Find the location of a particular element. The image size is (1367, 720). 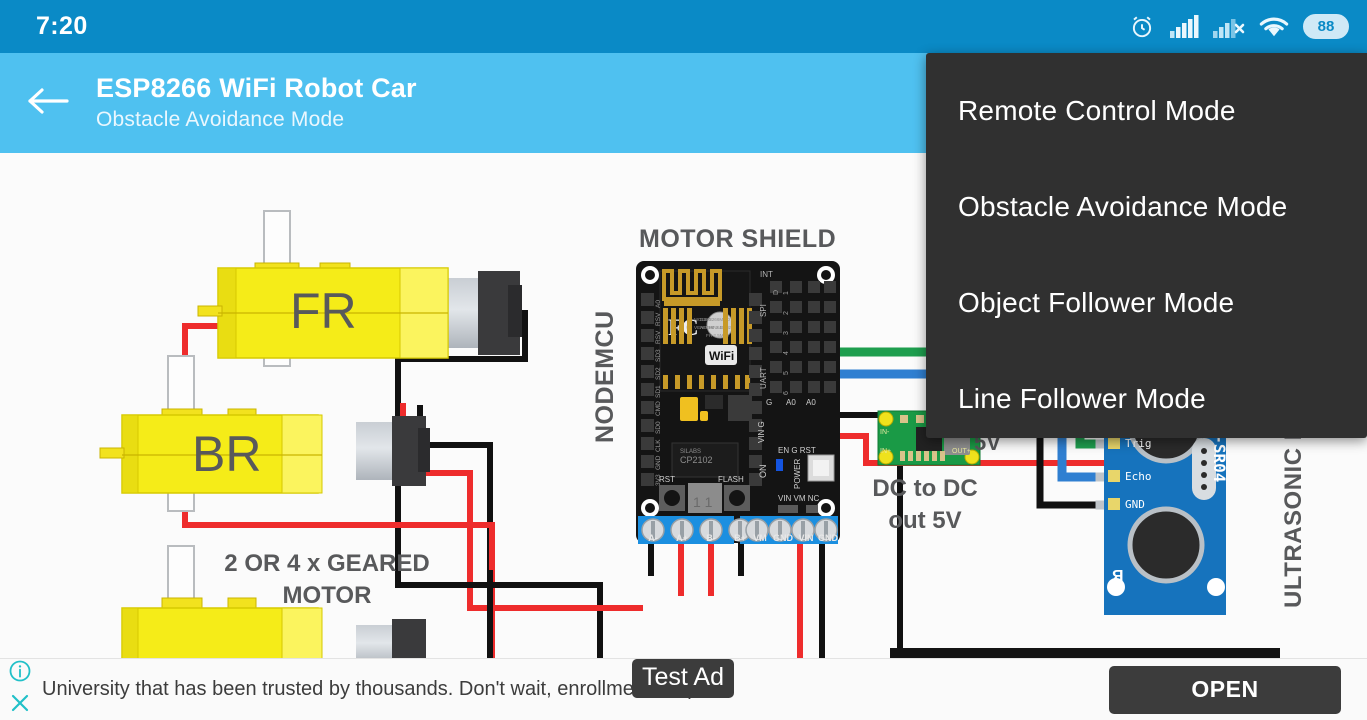

svg-text: SD2 is located at coordinates (658, 373).